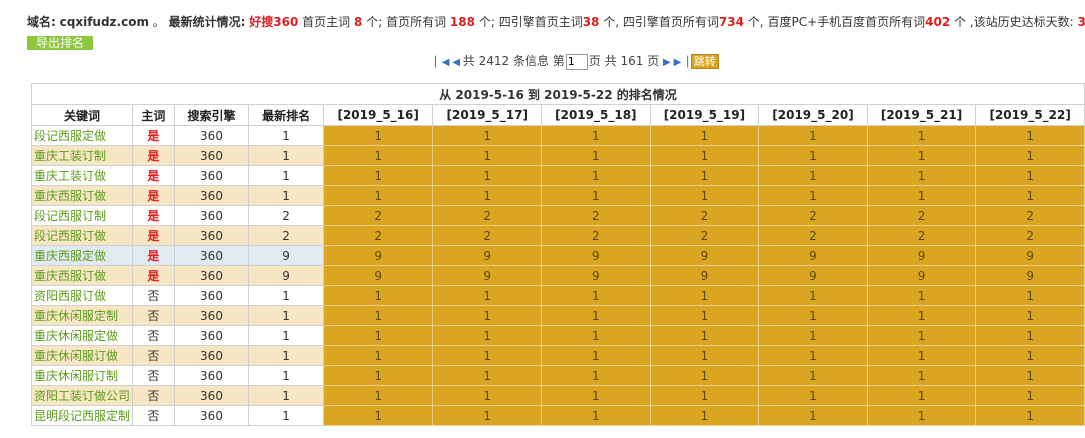 This screenshot has width=1085, height=438. I want to click on home-all-count: 188, so click(462, 22).